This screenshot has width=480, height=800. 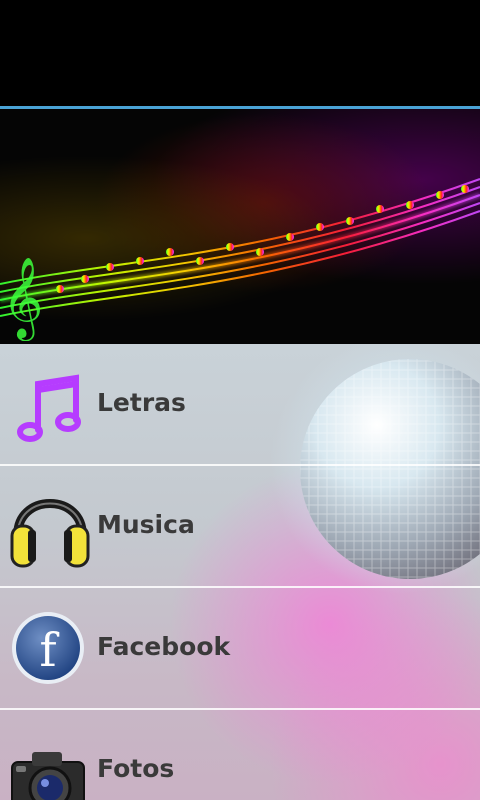 What do you see at coordinates (136, 768) in the screenshot?
I see `menu-item-label: Fotos` at bounding box center [136, 768].